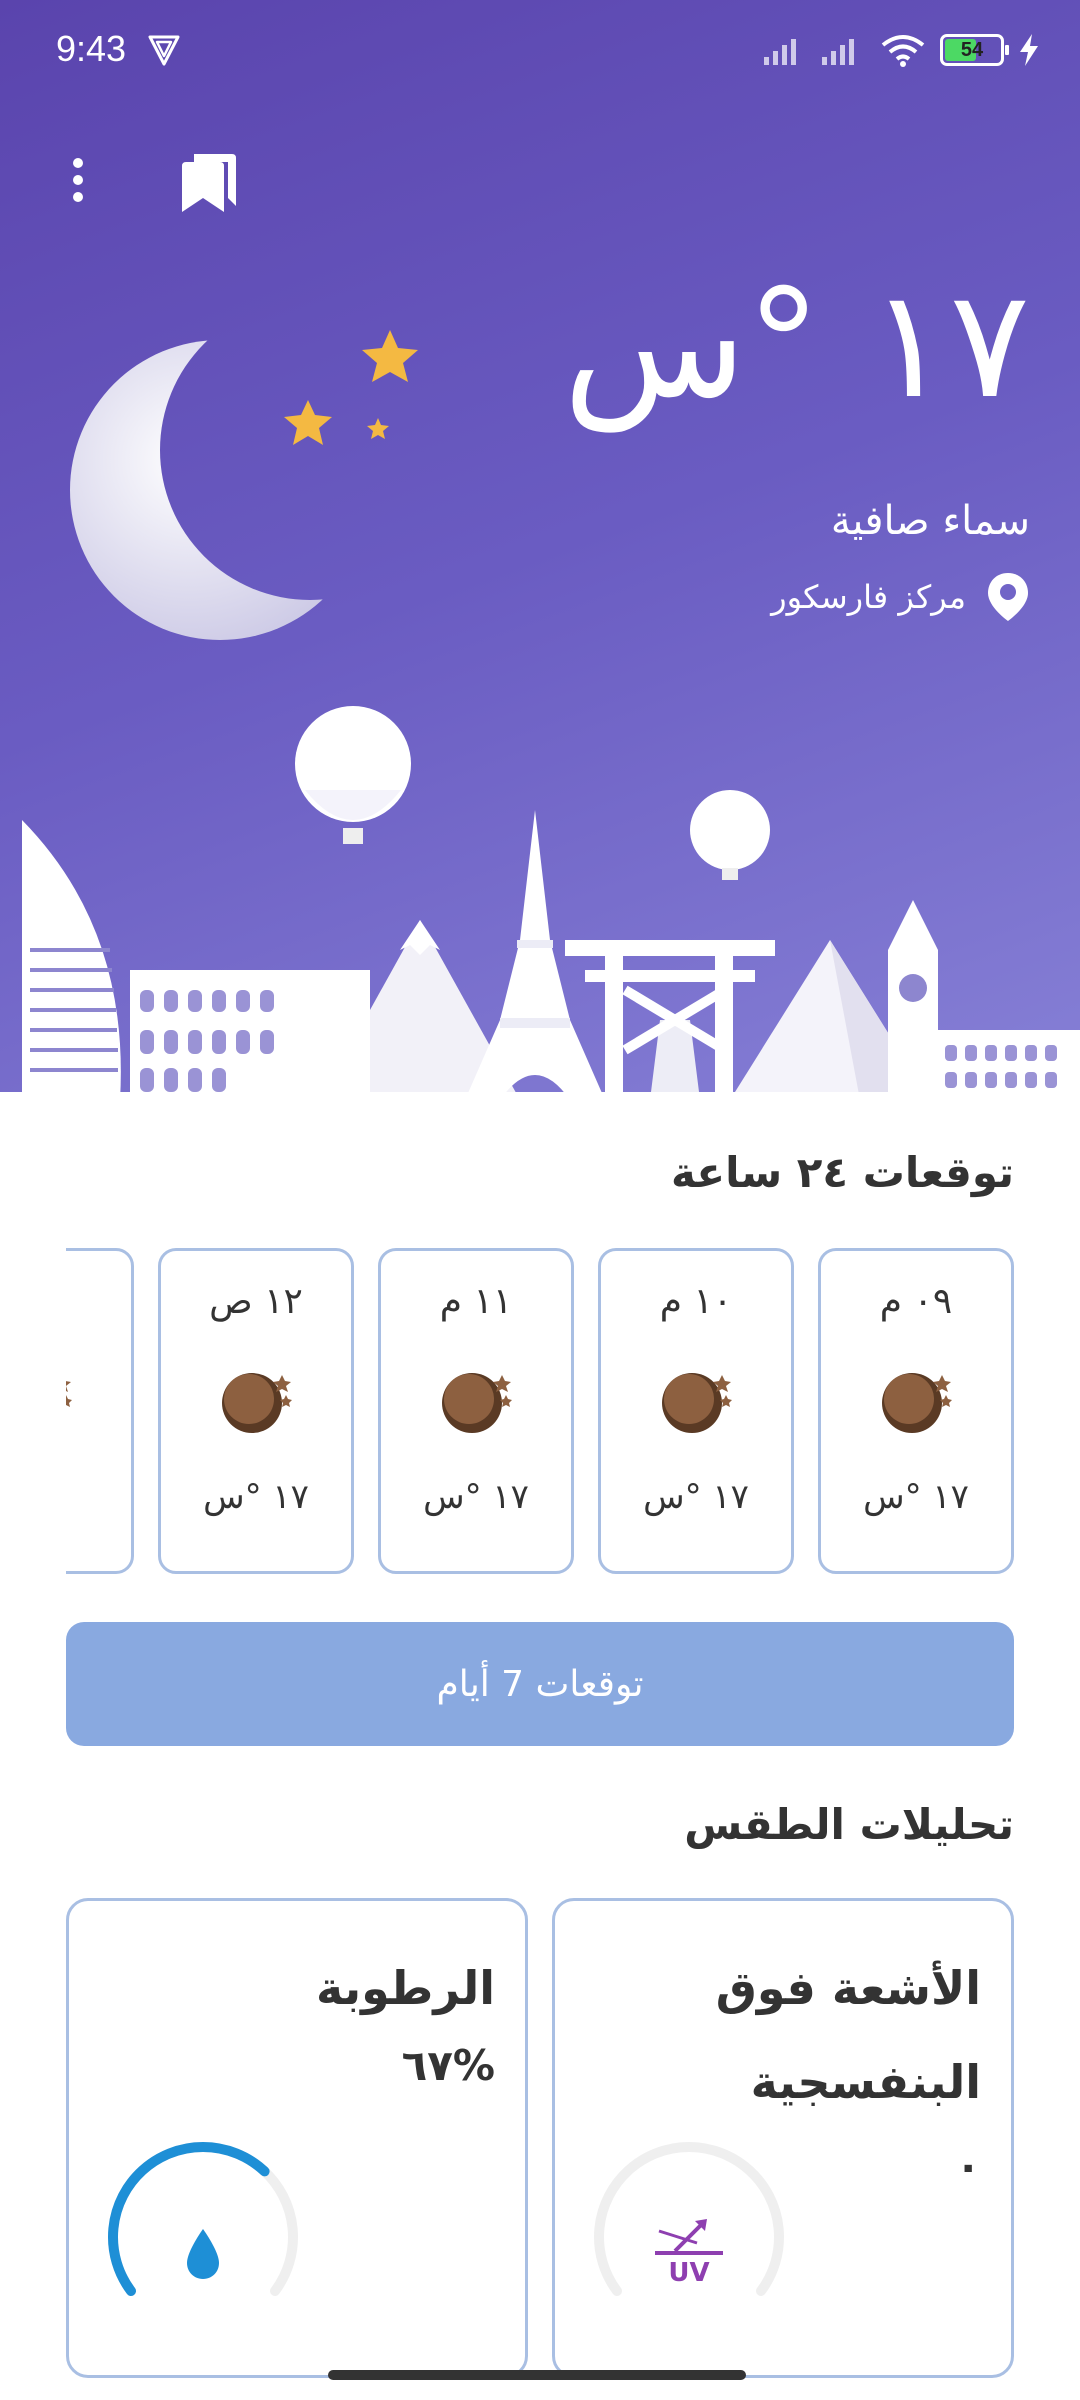 Image resolution: width=1080 pixels, height=2400 pixels. What do you see at coordinates (916, 1301) in the screenshot?
I see `hour-time: ٠٩ م` at bounding box center [916, 1301].